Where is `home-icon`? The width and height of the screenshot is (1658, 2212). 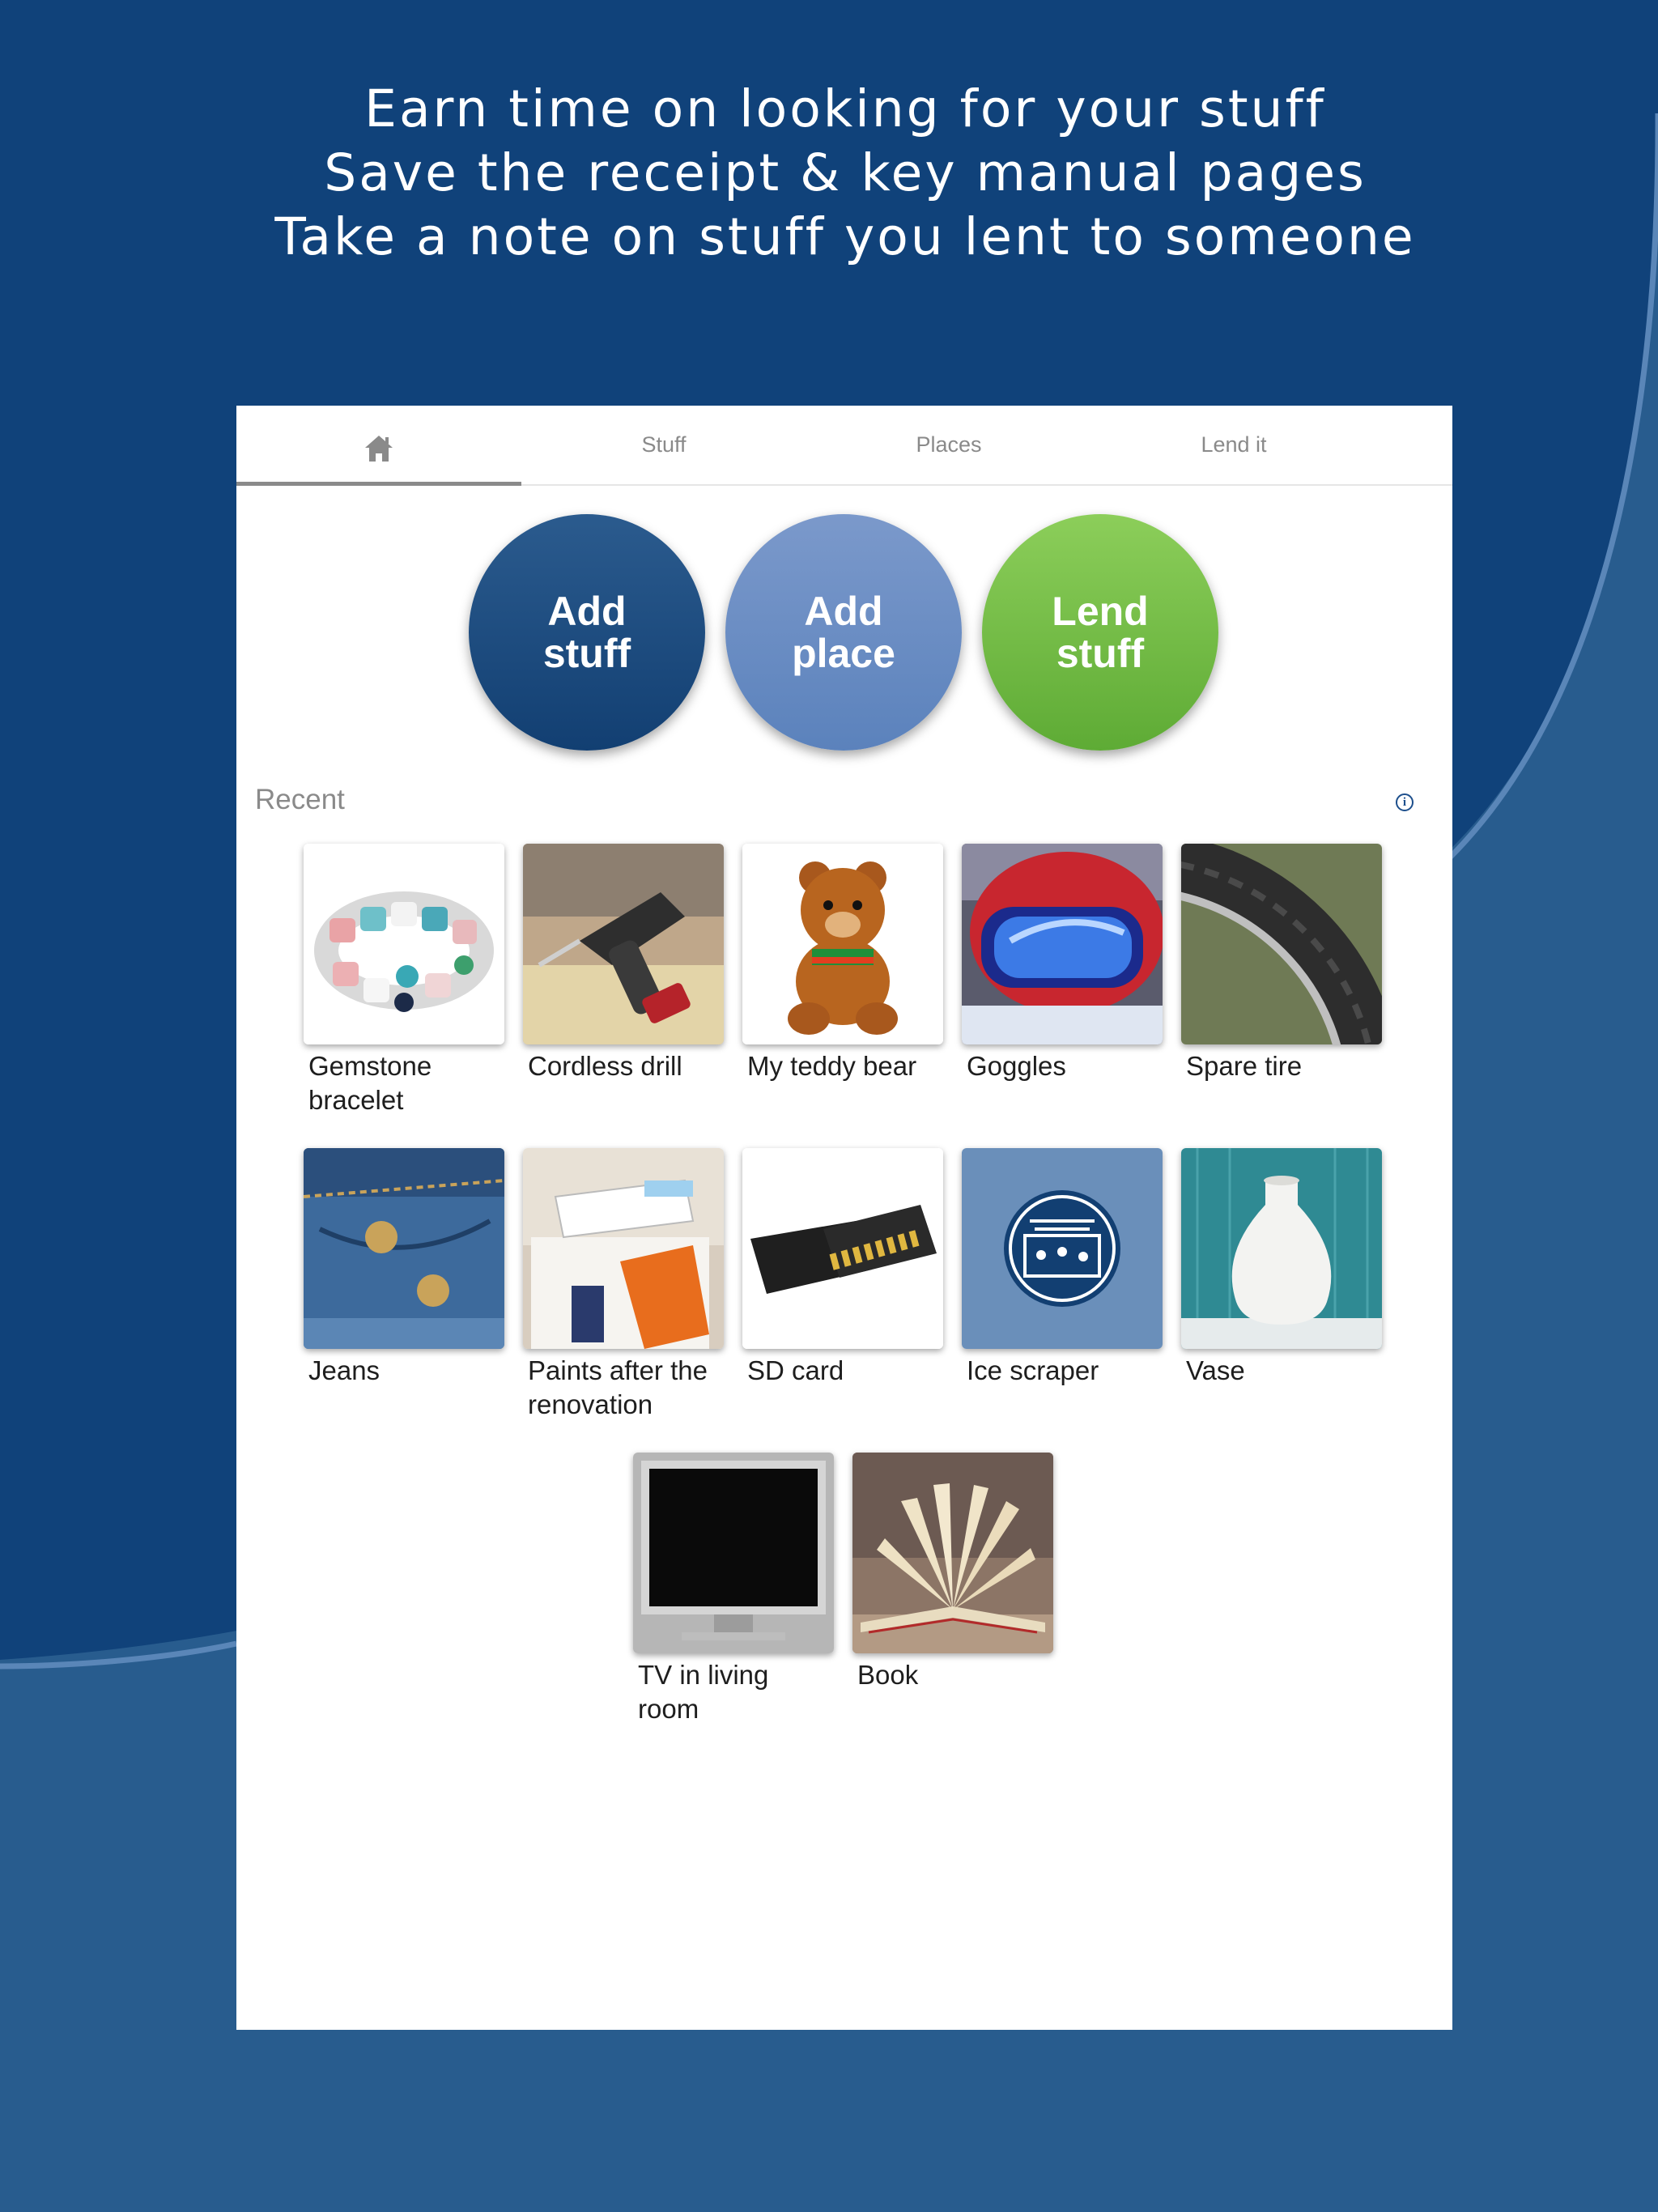 home-icon is located at coordinates (379, 449).